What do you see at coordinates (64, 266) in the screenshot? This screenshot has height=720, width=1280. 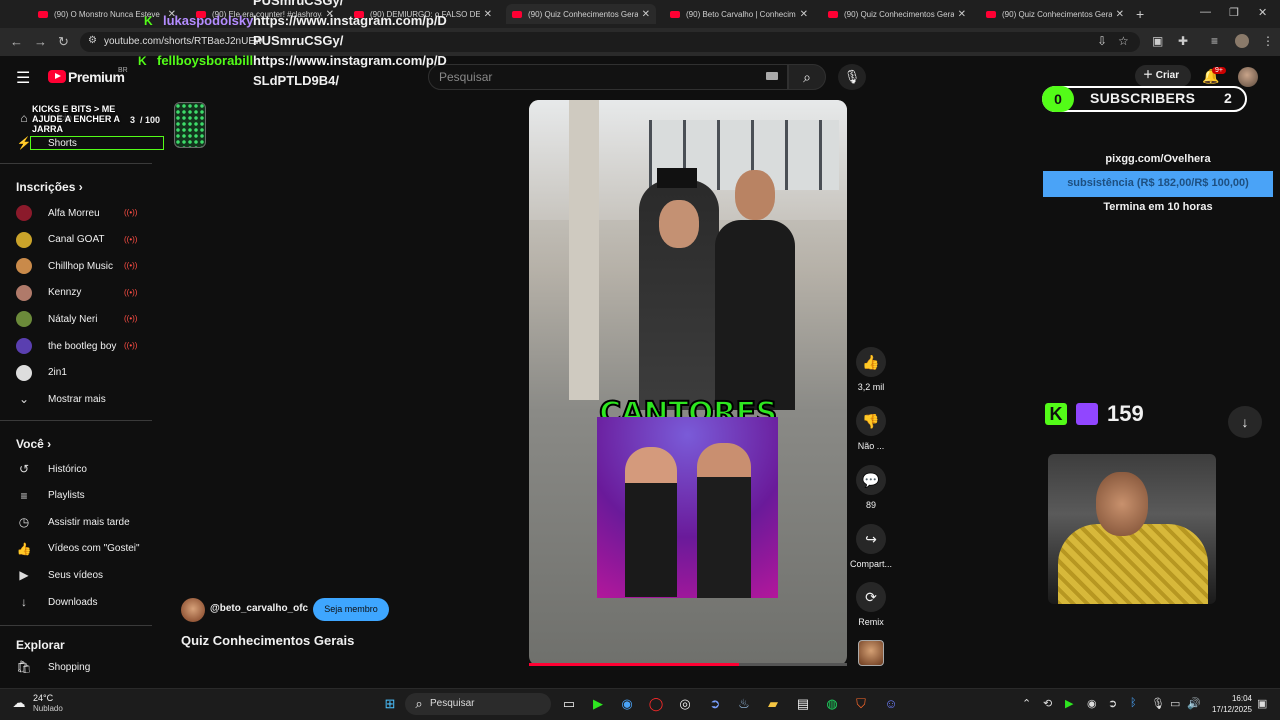 I see `sidebar-item-subscription: Chillhop Music` at bounding box center [64, 266].